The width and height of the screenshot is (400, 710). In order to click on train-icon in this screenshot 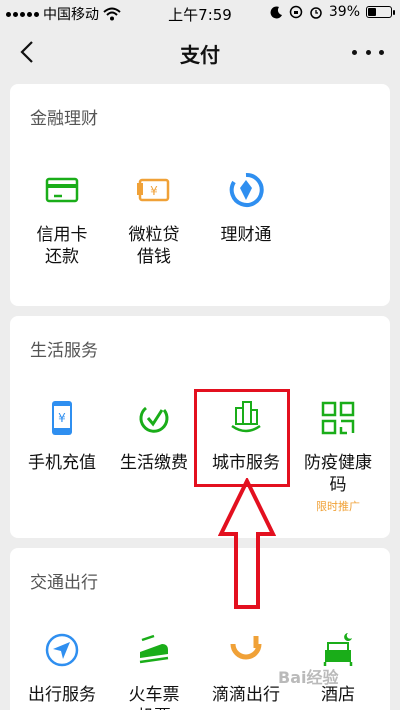, I will do `click(154, 649)`.